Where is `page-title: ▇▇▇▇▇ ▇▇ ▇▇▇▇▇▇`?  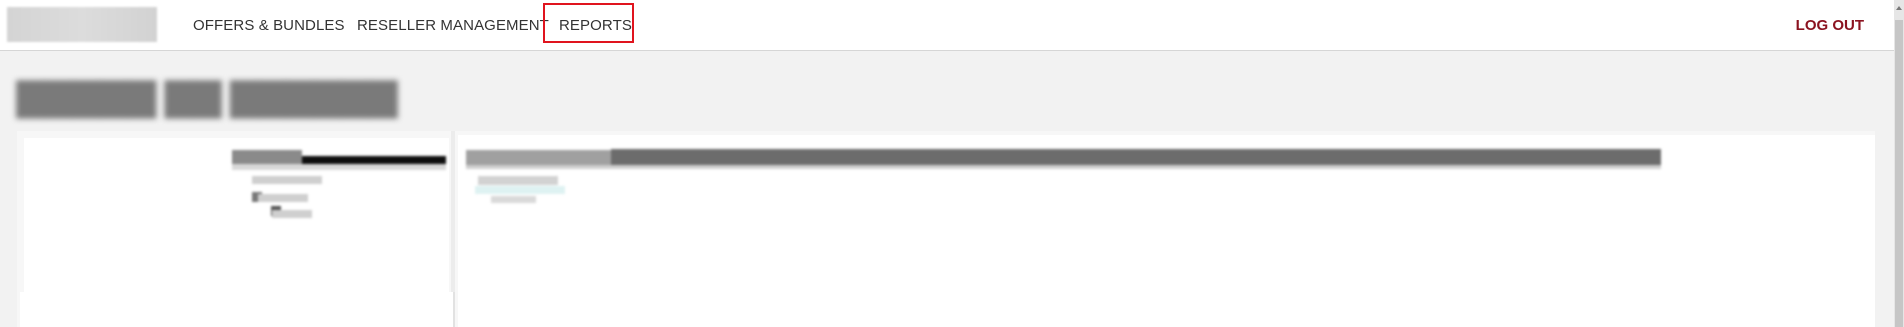
page-title: ▇▇▇▇▇ ▇▇ ▇▇▇▇▇▇ is located at coordinates (207, 96).